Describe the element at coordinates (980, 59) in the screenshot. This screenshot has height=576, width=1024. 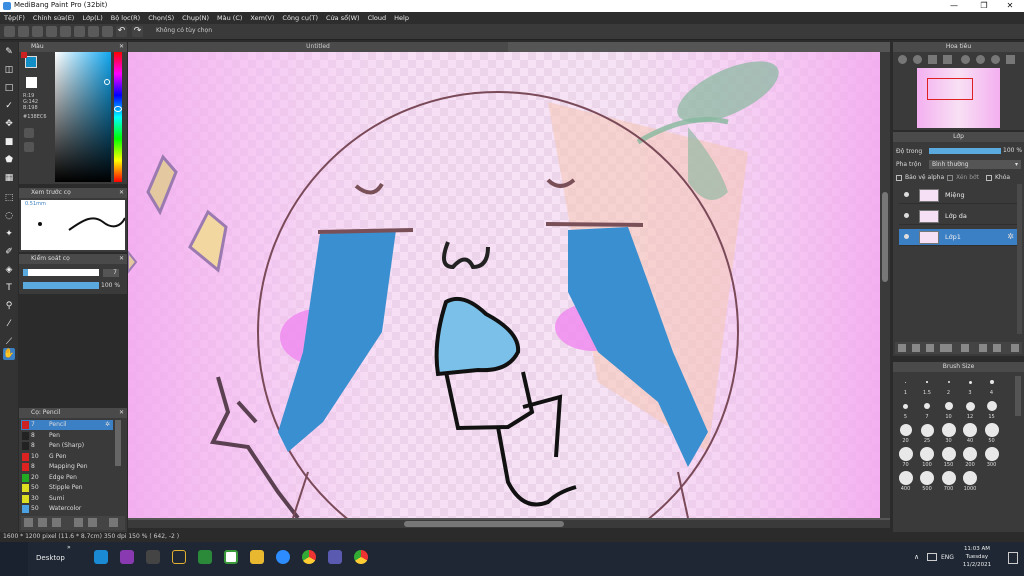
I see `rotate-right-icon` at that location.